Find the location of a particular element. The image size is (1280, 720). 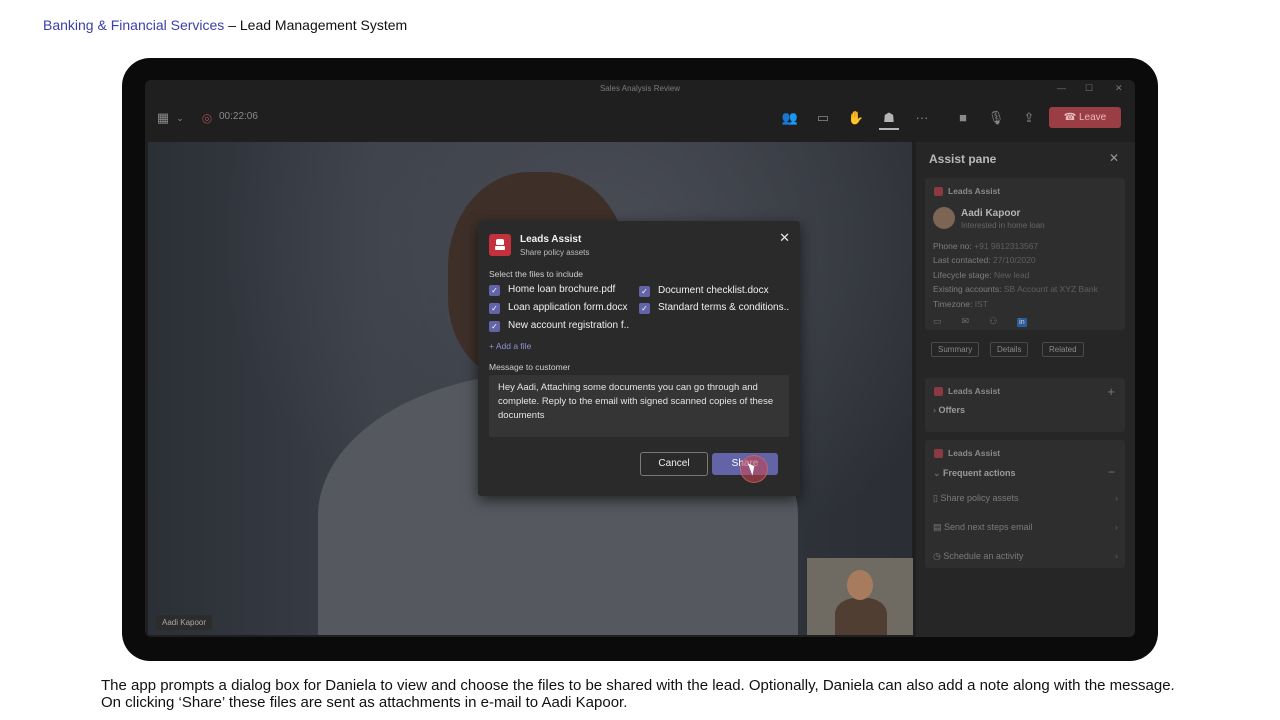

assist-pane-title: Assist pane is located at coordinates (963, 159).